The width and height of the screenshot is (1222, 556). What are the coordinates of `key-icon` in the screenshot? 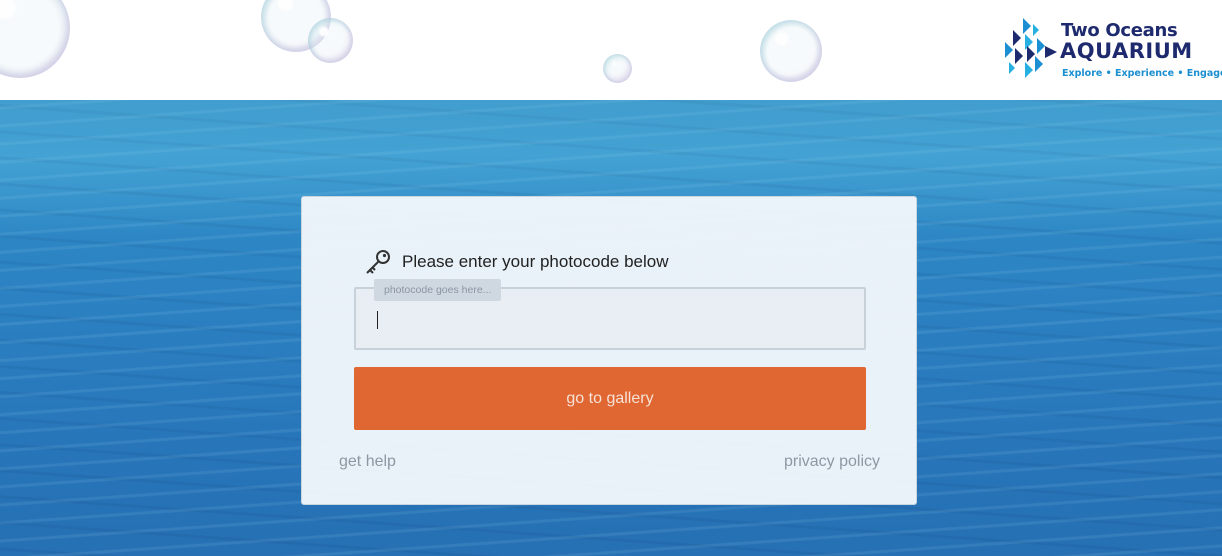 It's located at (378, 262).